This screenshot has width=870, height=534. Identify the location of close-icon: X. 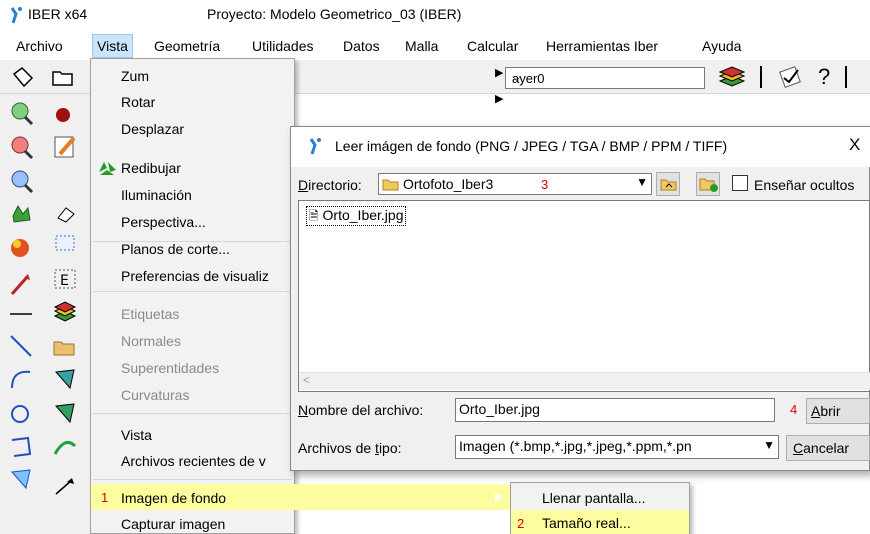
(854, 145).